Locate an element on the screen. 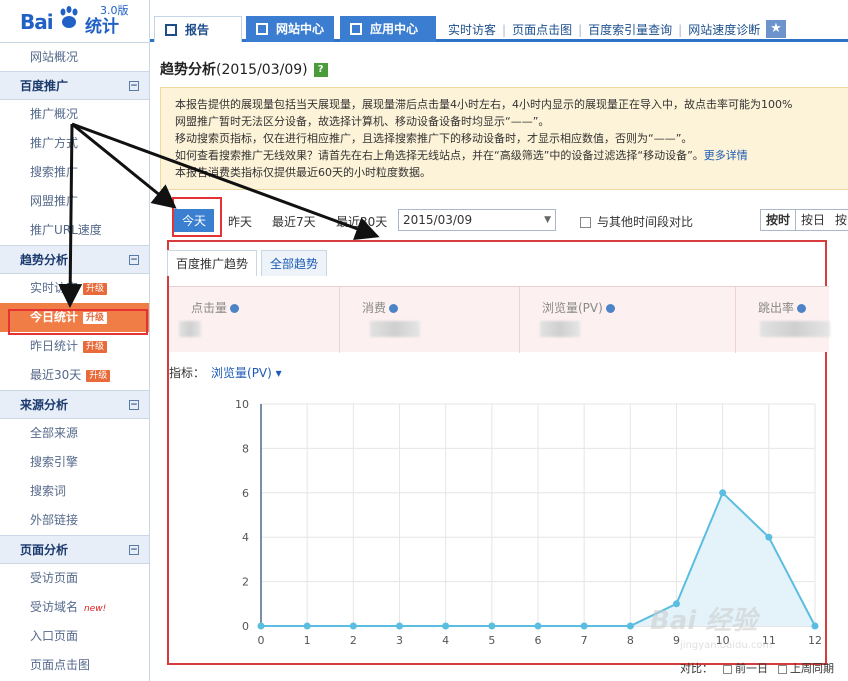 This screenshot has width=848, height=681. sidebar-item: 网盟推广 is located at coordinates (74, 201).